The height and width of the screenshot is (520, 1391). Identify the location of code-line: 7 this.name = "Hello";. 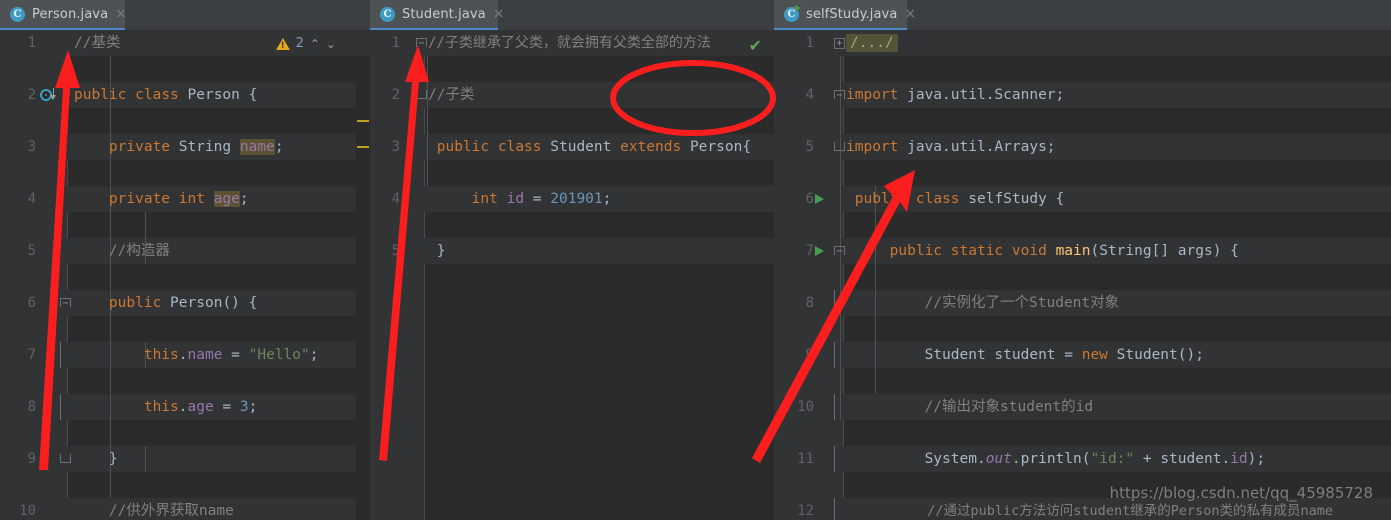
(185, 355).